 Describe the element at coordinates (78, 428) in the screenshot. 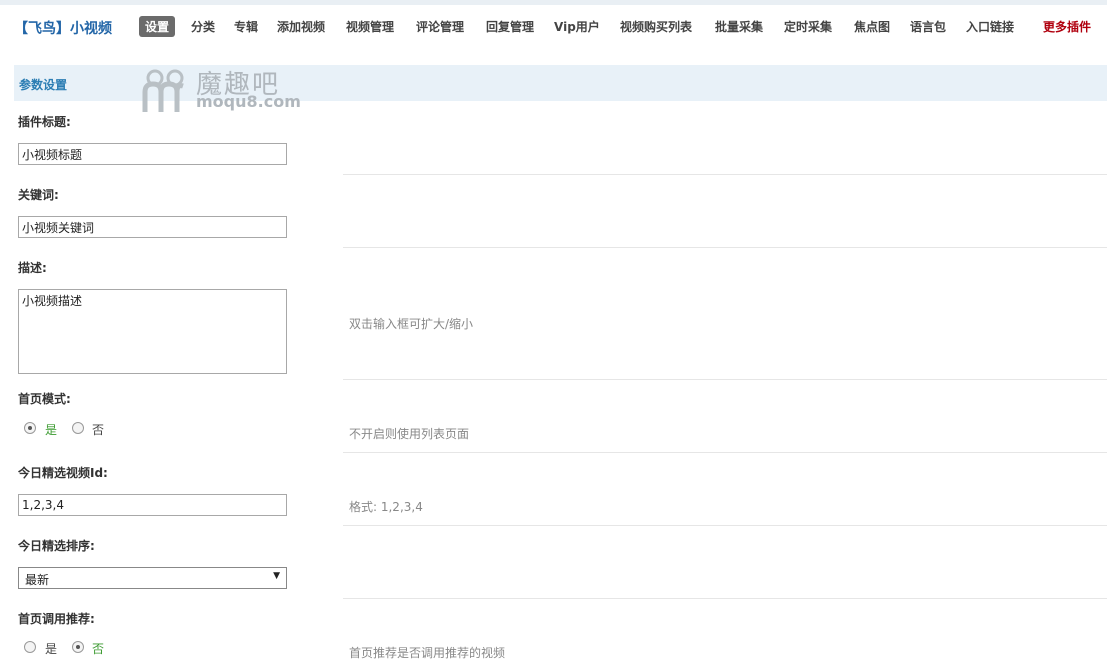

I see `home-mode-no-radio` at that location.